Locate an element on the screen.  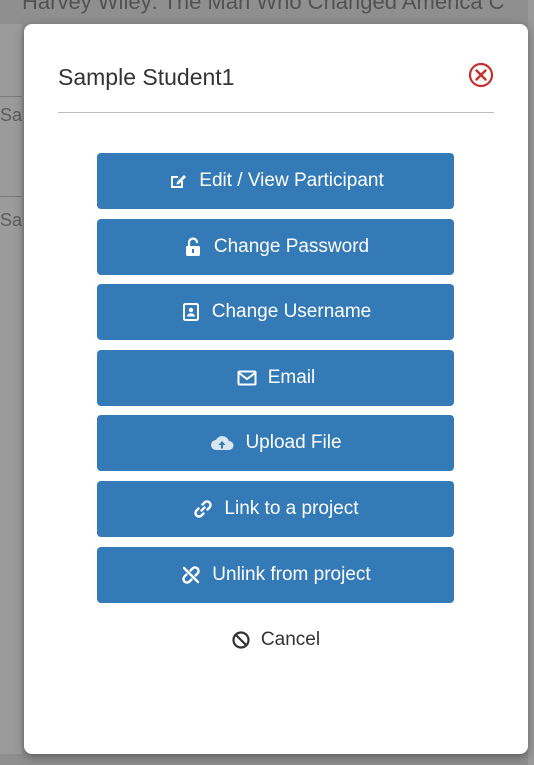
button-label: Cancel is located at coordinates (290, 640).